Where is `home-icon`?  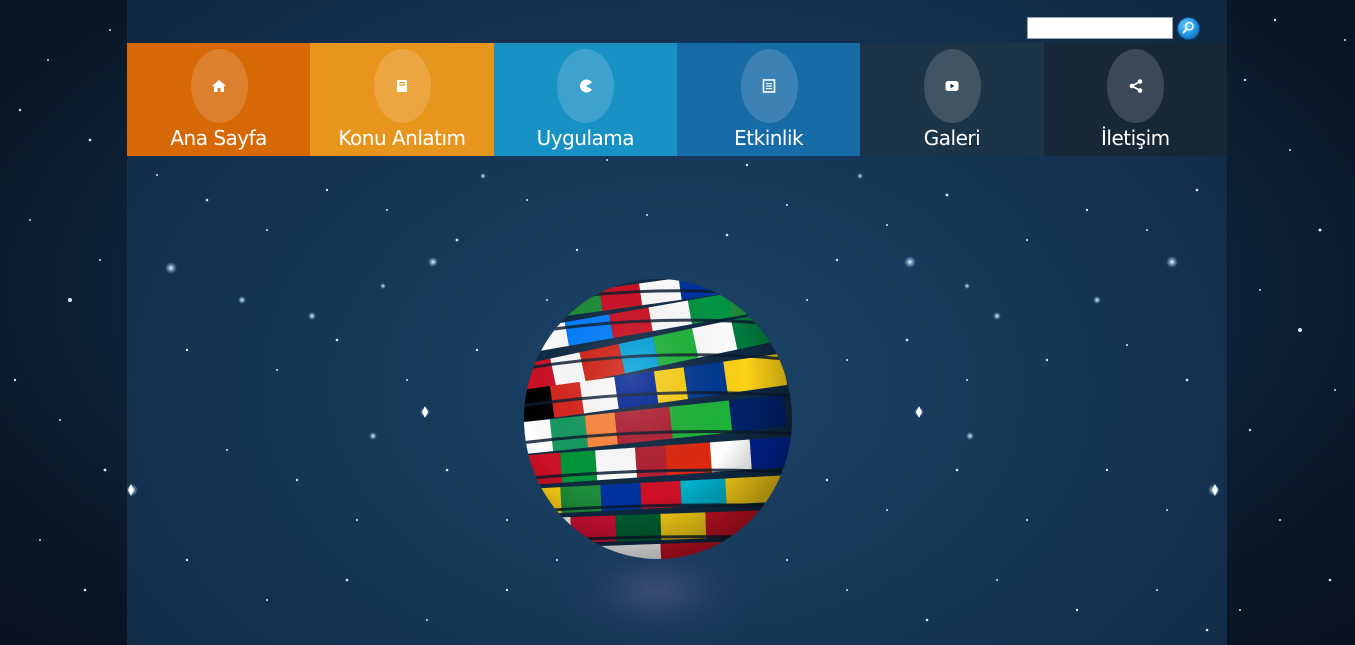 home-icon is located at coordinates (219, 86).